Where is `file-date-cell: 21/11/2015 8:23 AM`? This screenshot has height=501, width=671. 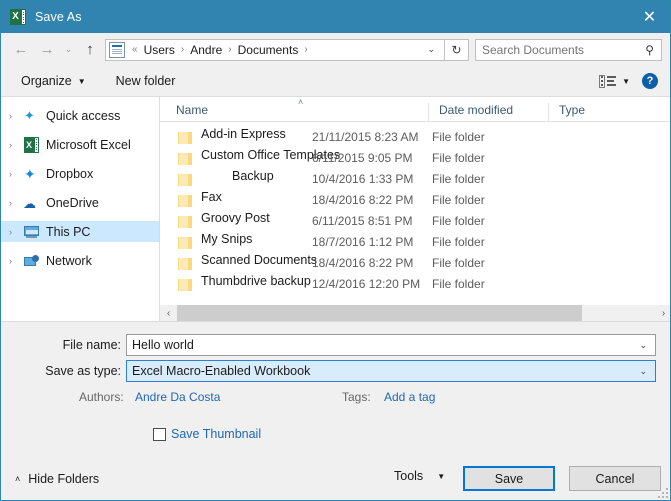
file-date-cell: 21/11/2015 8:23 AM is located at coordinates (365, 137).